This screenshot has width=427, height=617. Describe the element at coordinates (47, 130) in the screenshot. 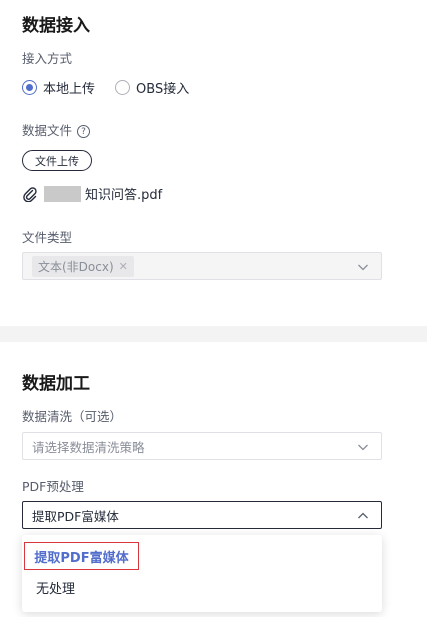

I see `data-file-label: 数据文件` at that location.